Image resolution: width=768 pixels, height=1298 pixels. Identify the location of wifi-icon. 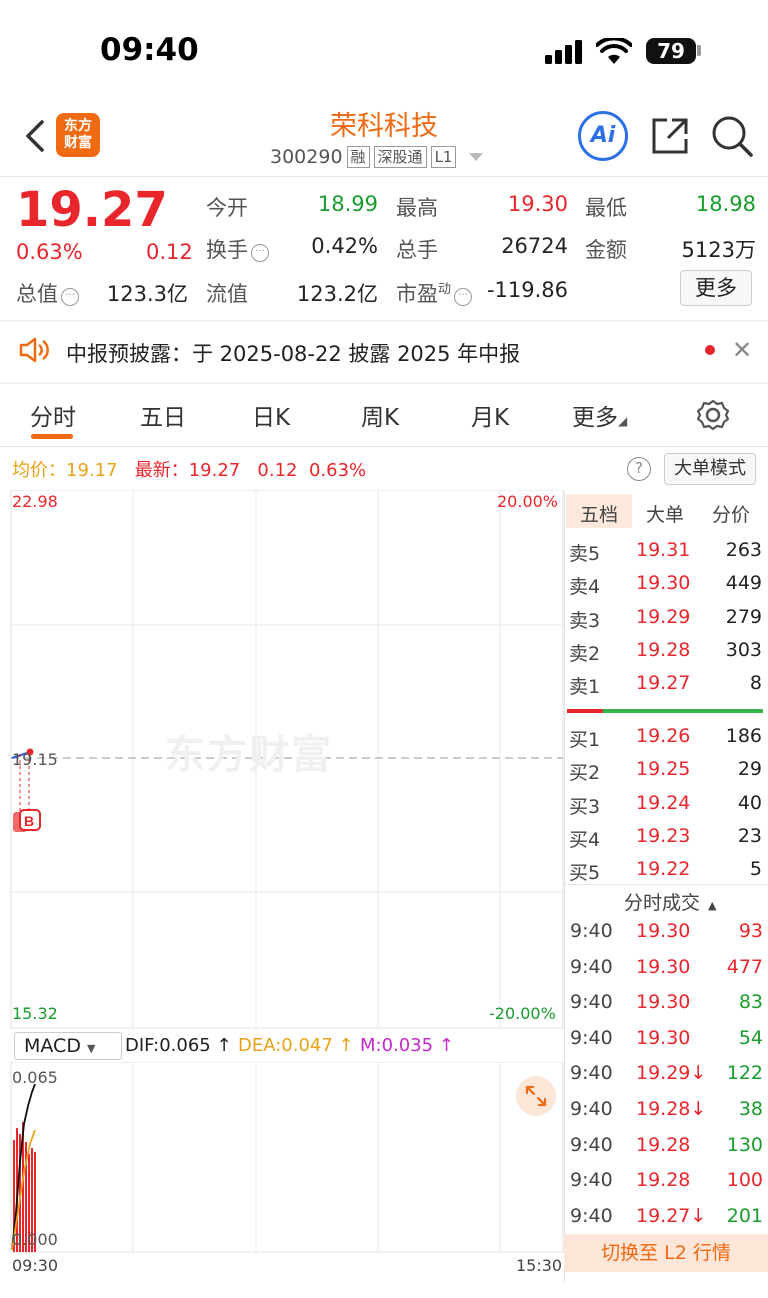
(614, 51).